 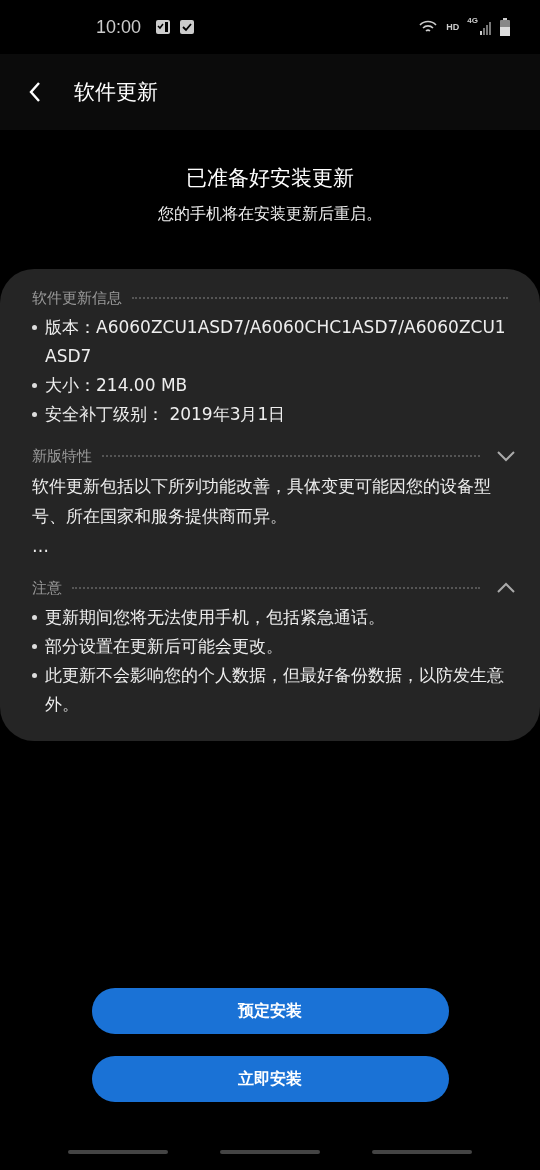 What do you see at coordinates (486, 27) in the screenshot?
I see `signal-icon` at bounding box center [486, 27].